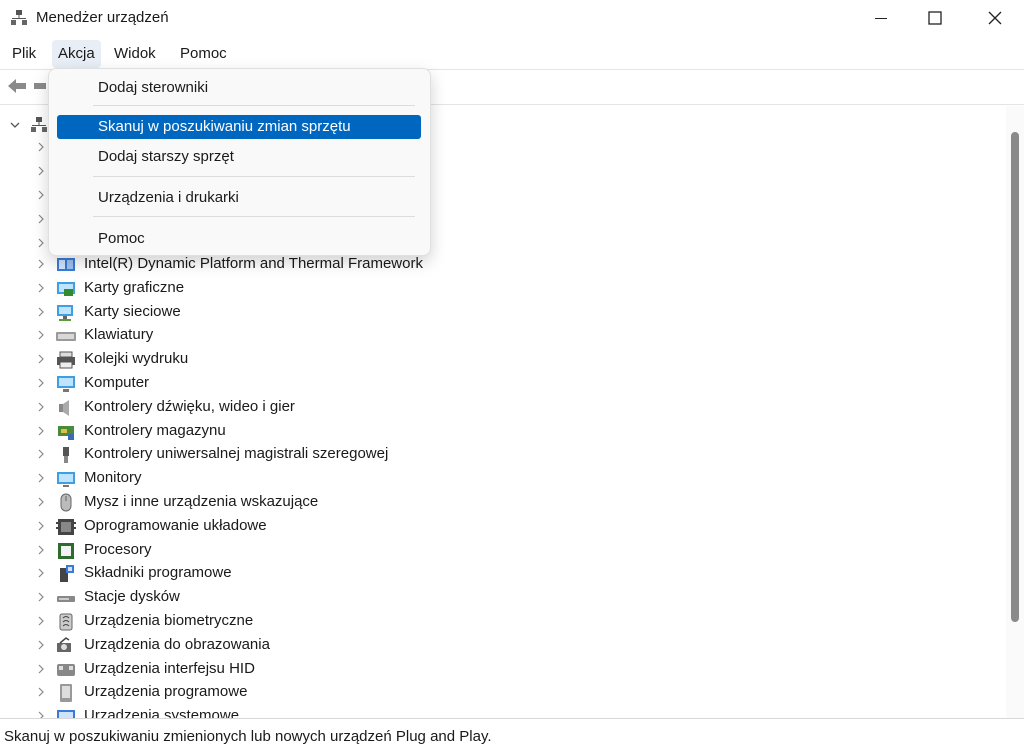 The height and width of the screenshot is (754, 1024). I want to click on menu-item-scan-hardware-changes: Skanuj w poszukiwaniu zmian sprzętu, so click(239, 127).